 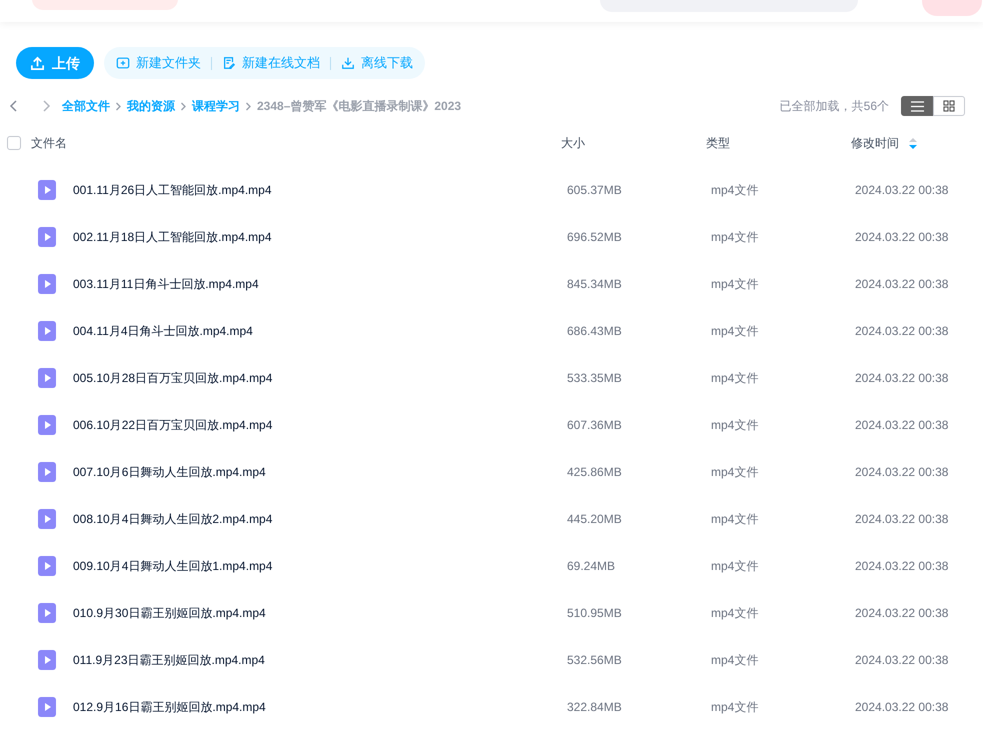 I want to click on file-name: 002.11月18日人工智能回放.mp4.mp4, so click(x=173, y=237).